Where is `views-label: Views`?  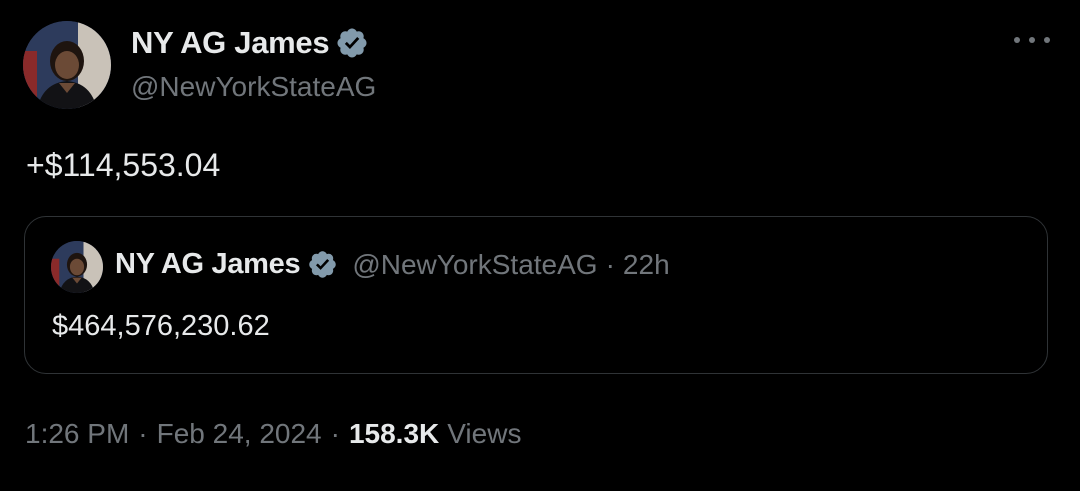 views-label: Views is located at coordinates (484, 433).